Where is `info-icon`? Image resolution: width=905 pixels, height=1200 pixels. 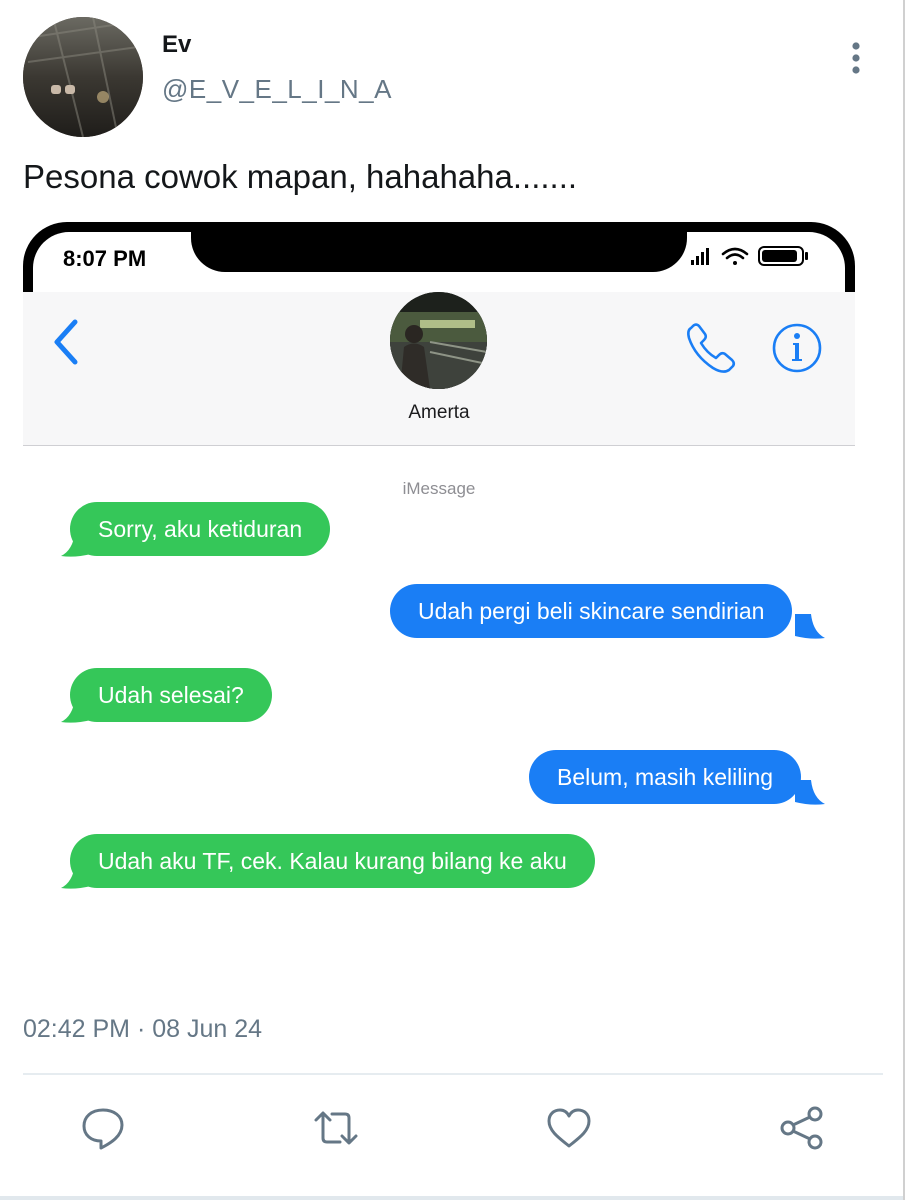
info-icon is located at coordinates (797, 348).